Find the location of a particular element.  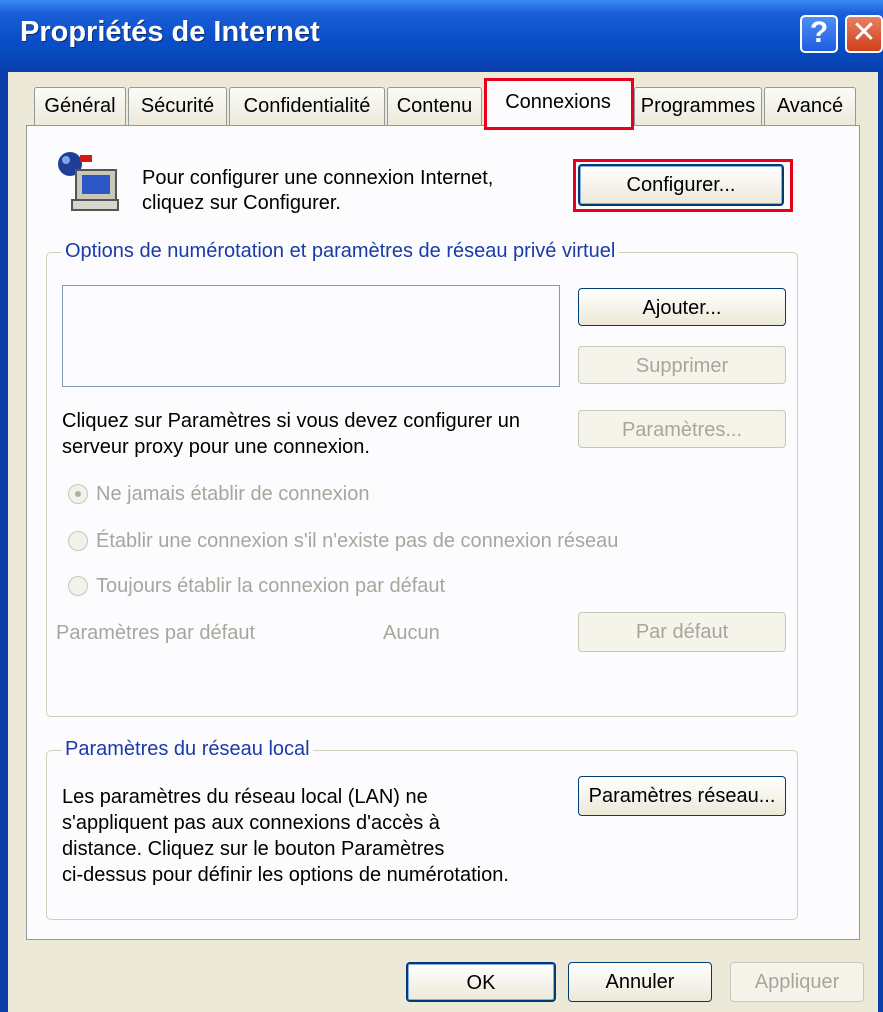

radio-never-dial is located at coordinates (78, 494).